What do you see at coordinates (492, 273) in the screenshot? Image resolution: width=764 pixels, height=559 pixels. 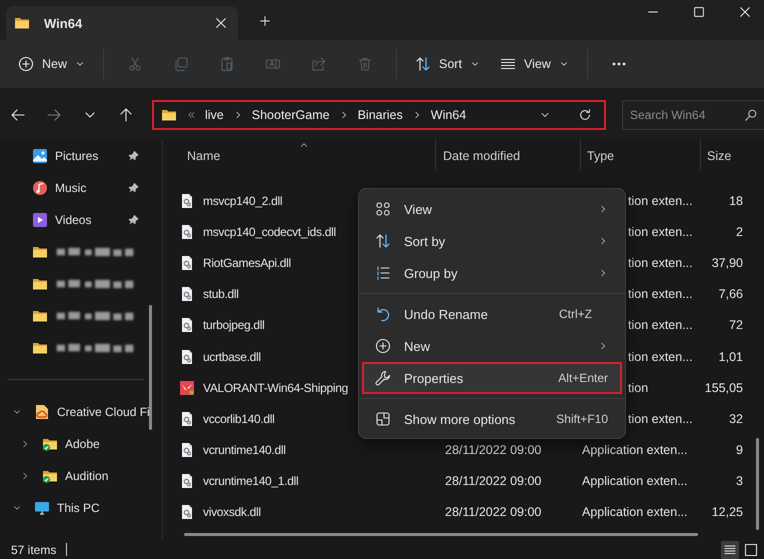 I see `menu-item: Group by` at bounding box center [492, 273].